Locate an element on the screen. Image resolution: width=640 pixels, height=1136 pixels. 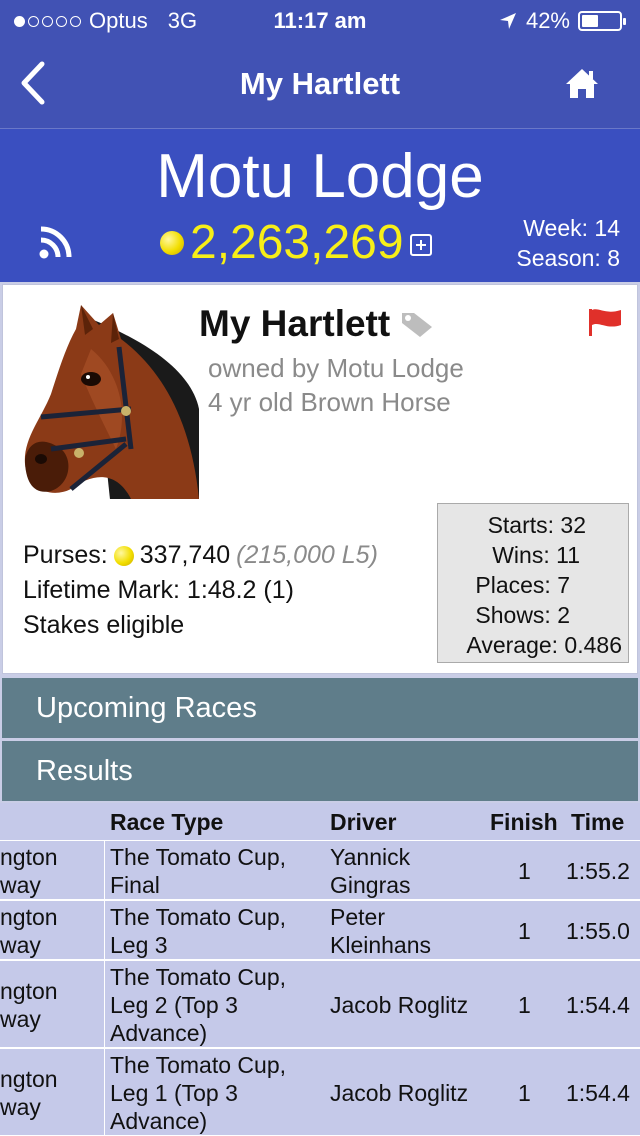
page-title: My Hartlett is located at coordinates (320, 83).